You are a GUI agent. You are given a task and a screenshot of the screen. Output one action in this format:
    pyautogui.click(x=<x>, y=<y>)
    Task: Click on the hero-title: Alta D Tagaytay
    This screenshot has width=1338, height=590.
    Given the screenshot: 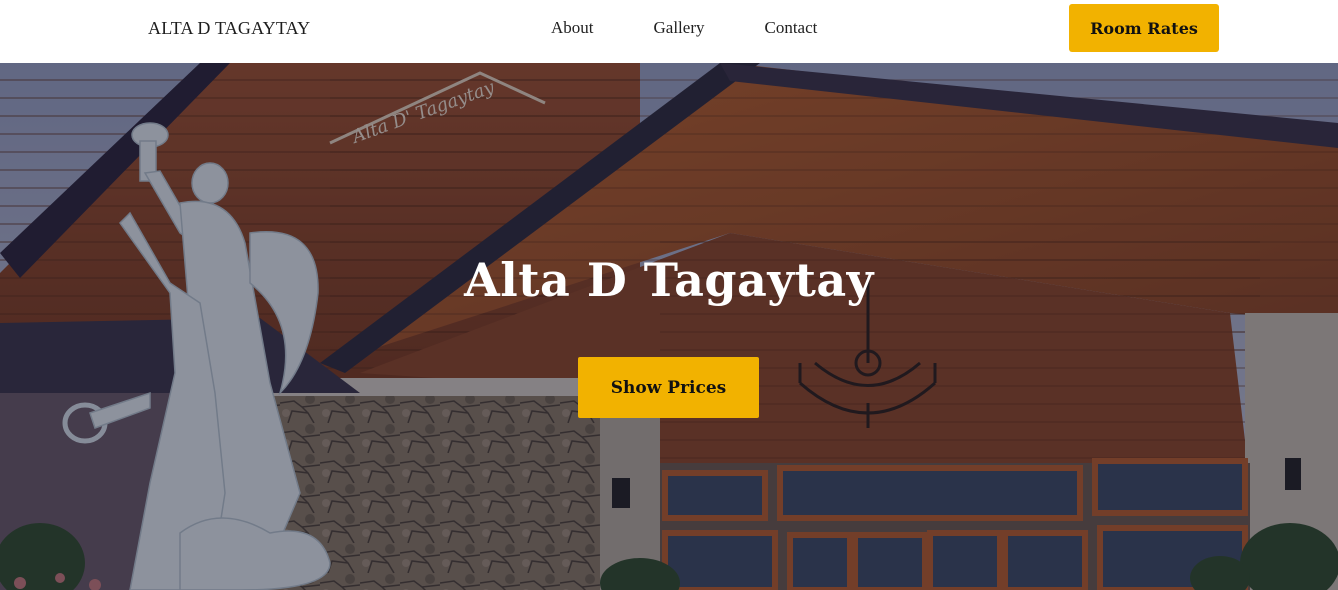 What is the action you would take?
    pyautogui.click(x=669, y=280)
    